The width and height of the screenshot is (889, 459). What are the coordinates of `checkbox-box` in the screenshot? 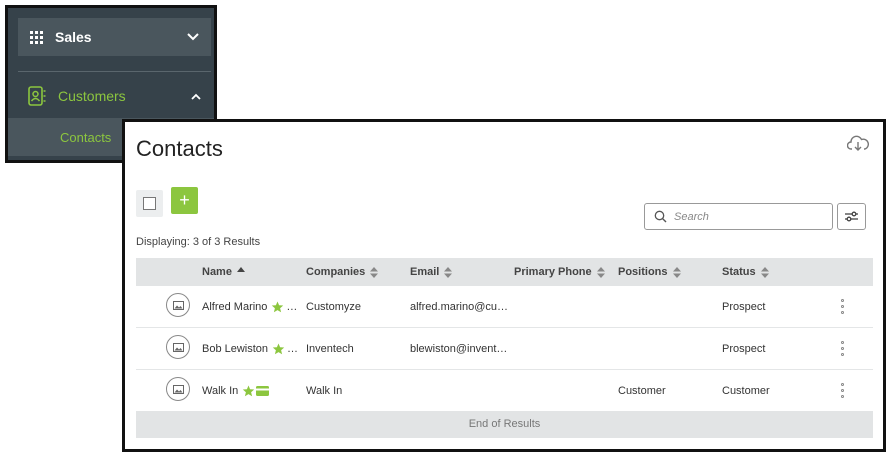 It's located at (149, 203).